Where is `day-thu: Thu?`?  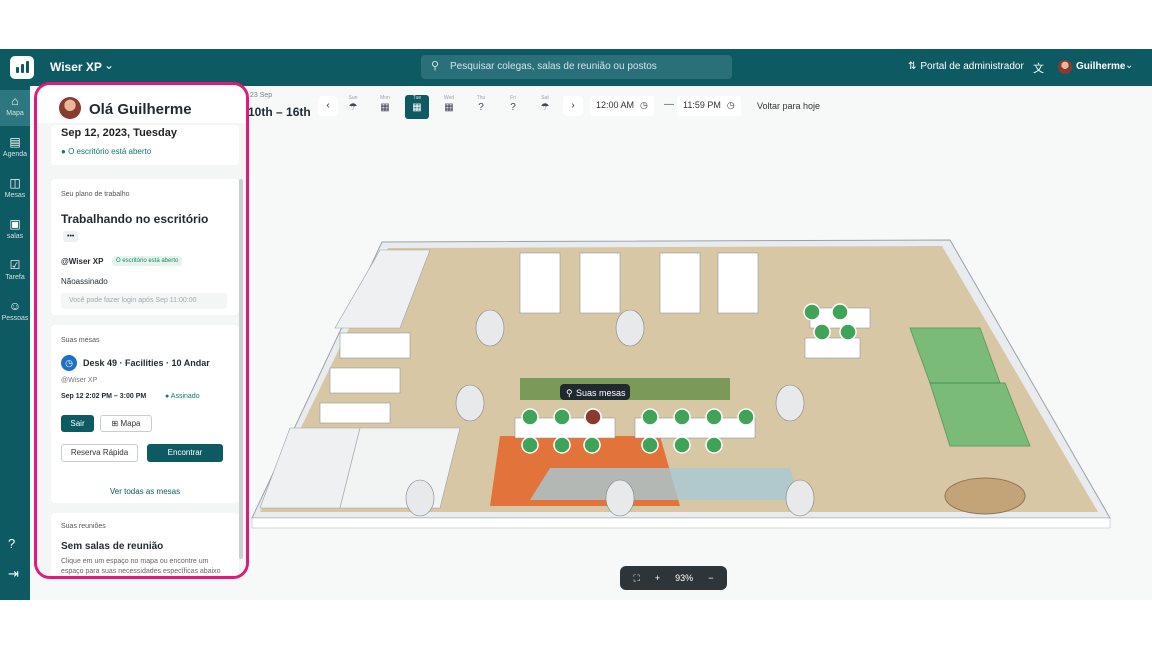
day-thu: Thu? is located at coordinates (481, 107).